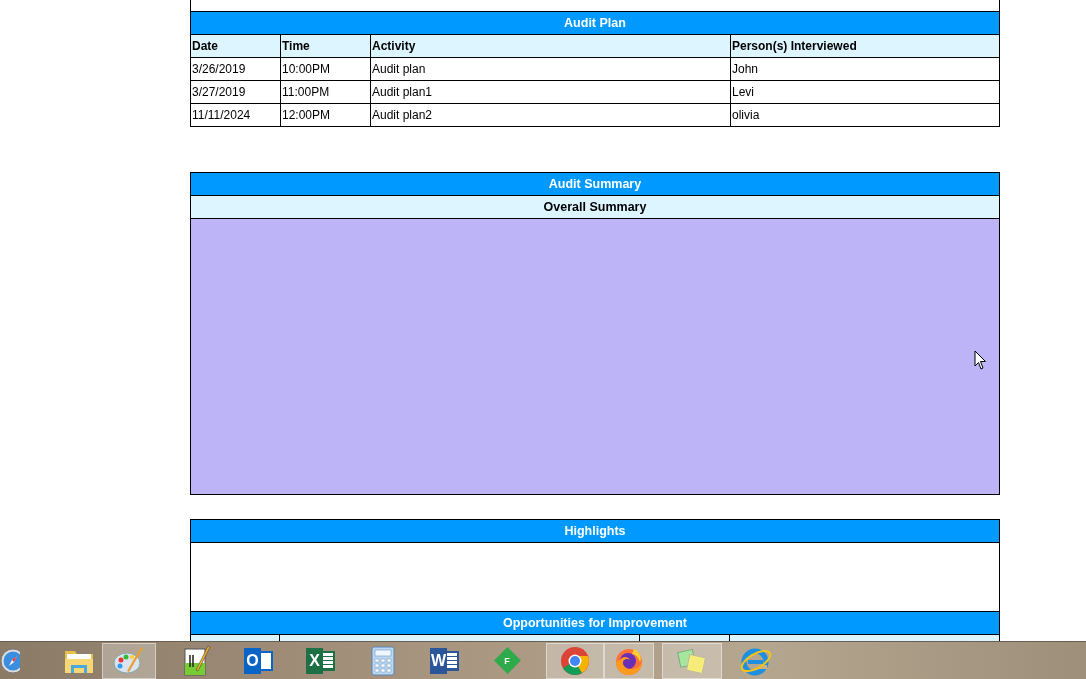 This screenshot has width=1086, height=679. What do you see at coordinates (129, 660) in the screenshot?
I see `palette-icon` at bounding box center [129, 660].